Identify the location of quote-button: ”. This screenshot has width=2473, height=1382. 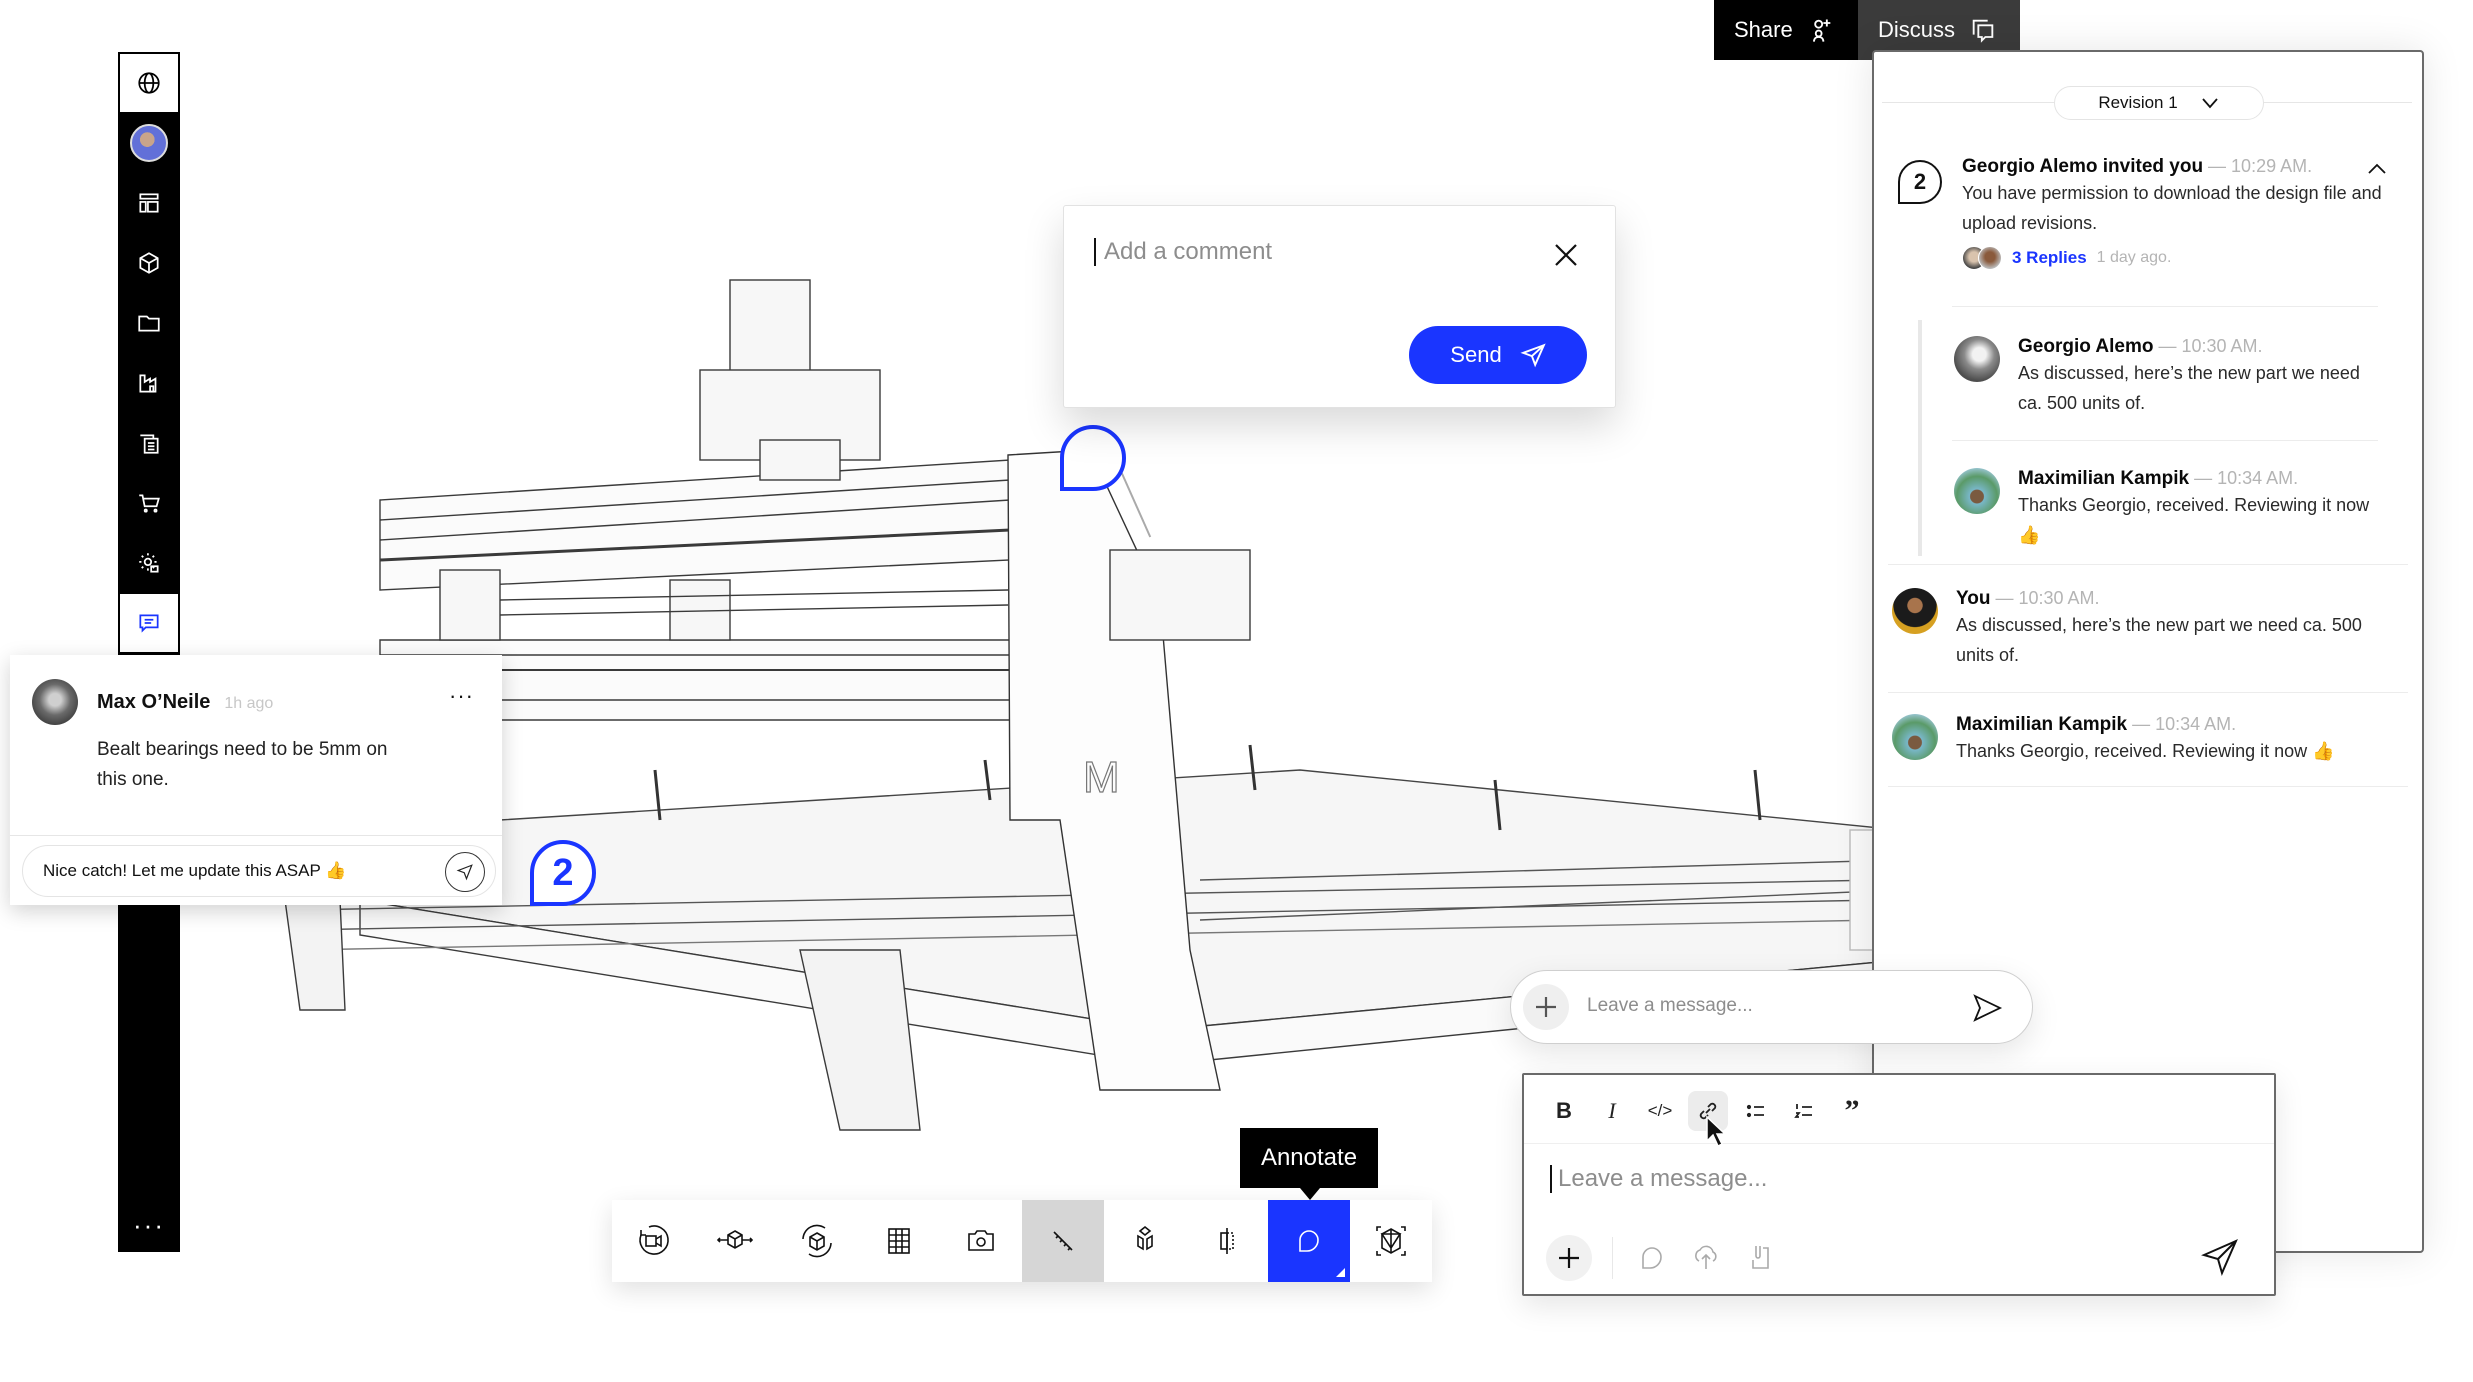
(1852, 1111).